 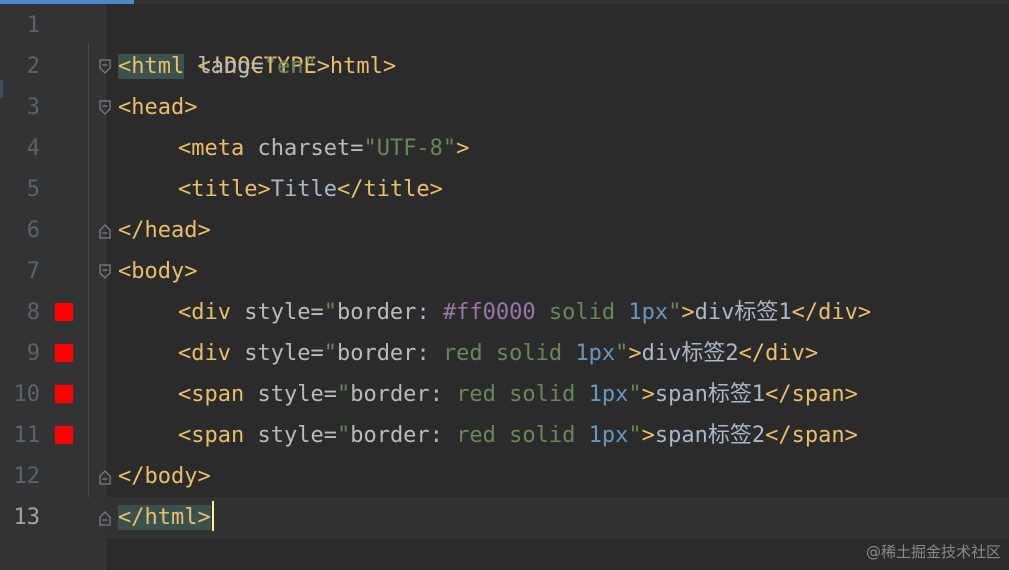 I want to click on code-text: </head>, so click(x=164, y=230).